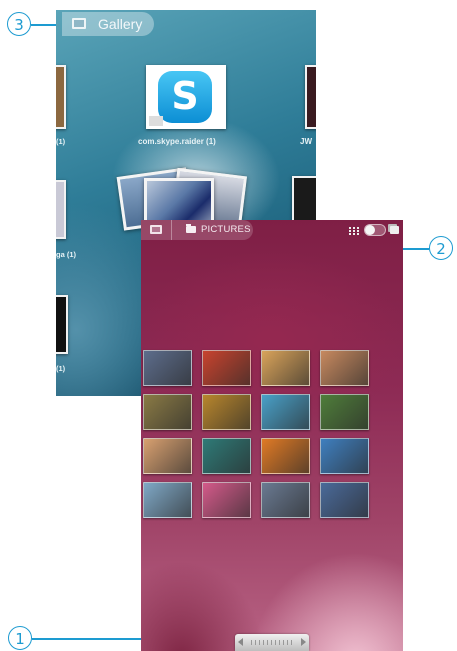  I want to click on view-toggle-switch, so click(375, 230).